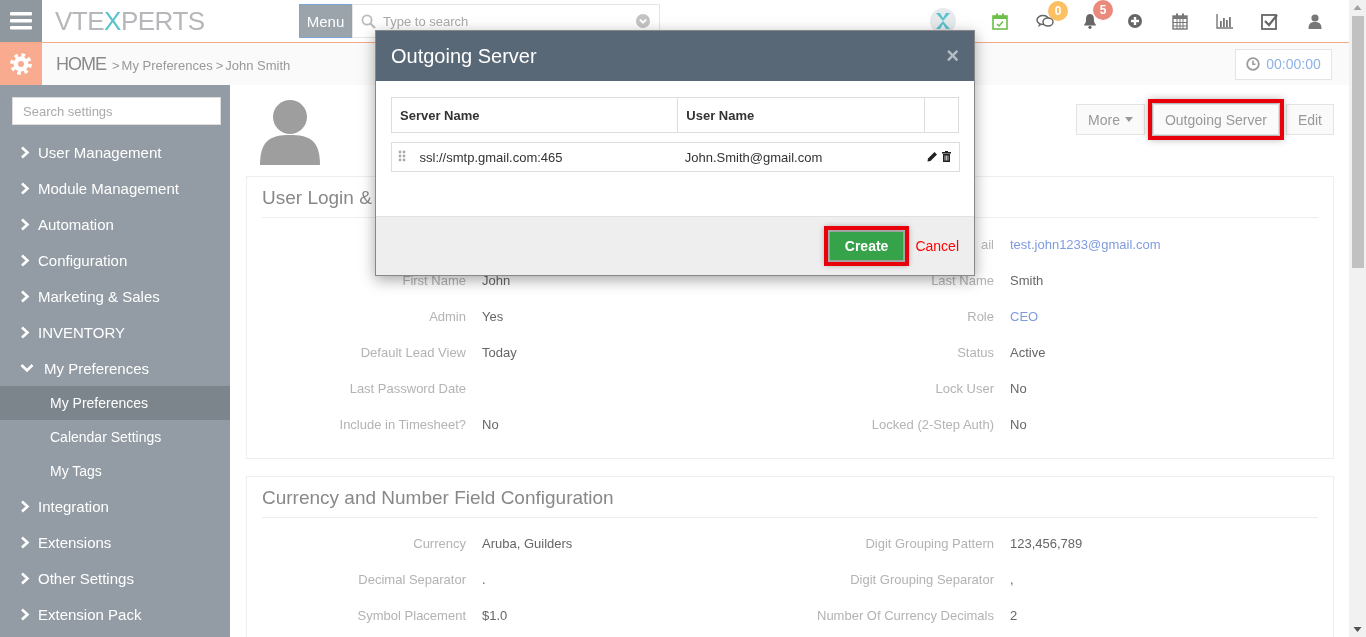 The height and width of the screenshot is (637, 1366). Describe the element at coordinates (1269, 21) in the screenshot. I see `checkbox-icon` at that location.